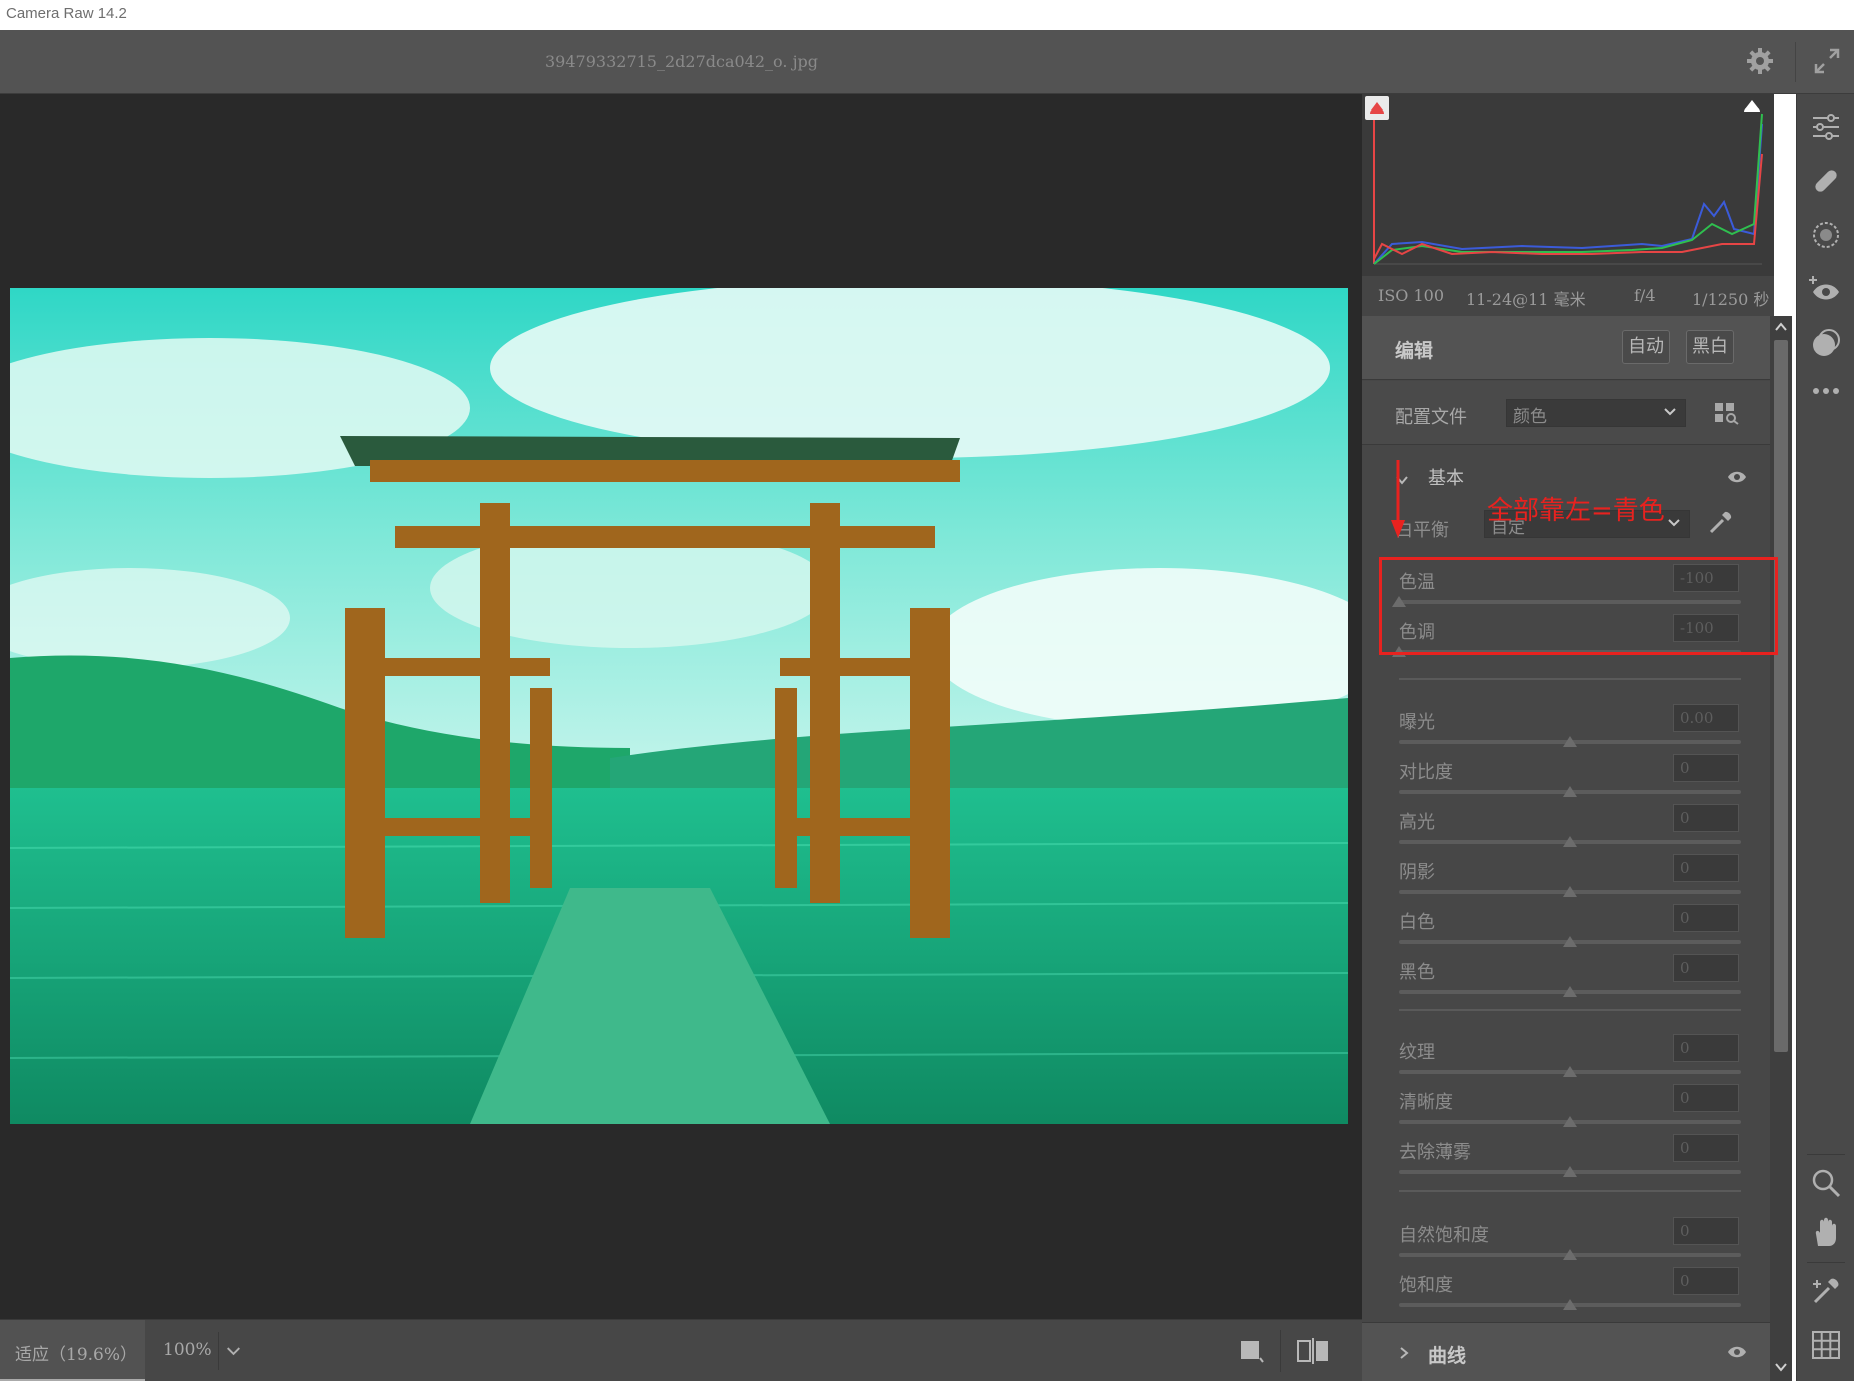  What do you see at coordinates (1404, 1353) in the screenshot?
I see `chevron-right-icon` at bounding box center [1404, 1353].